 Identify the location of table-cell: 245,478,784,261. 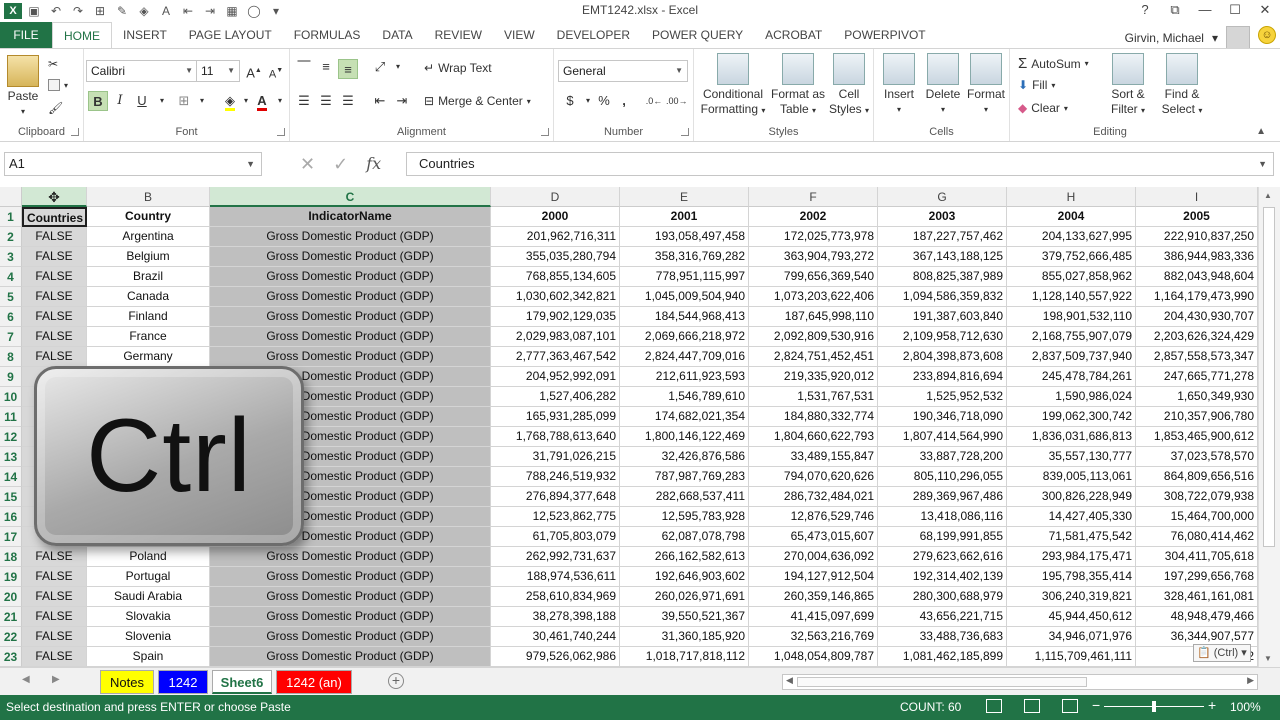
(1071, 377).